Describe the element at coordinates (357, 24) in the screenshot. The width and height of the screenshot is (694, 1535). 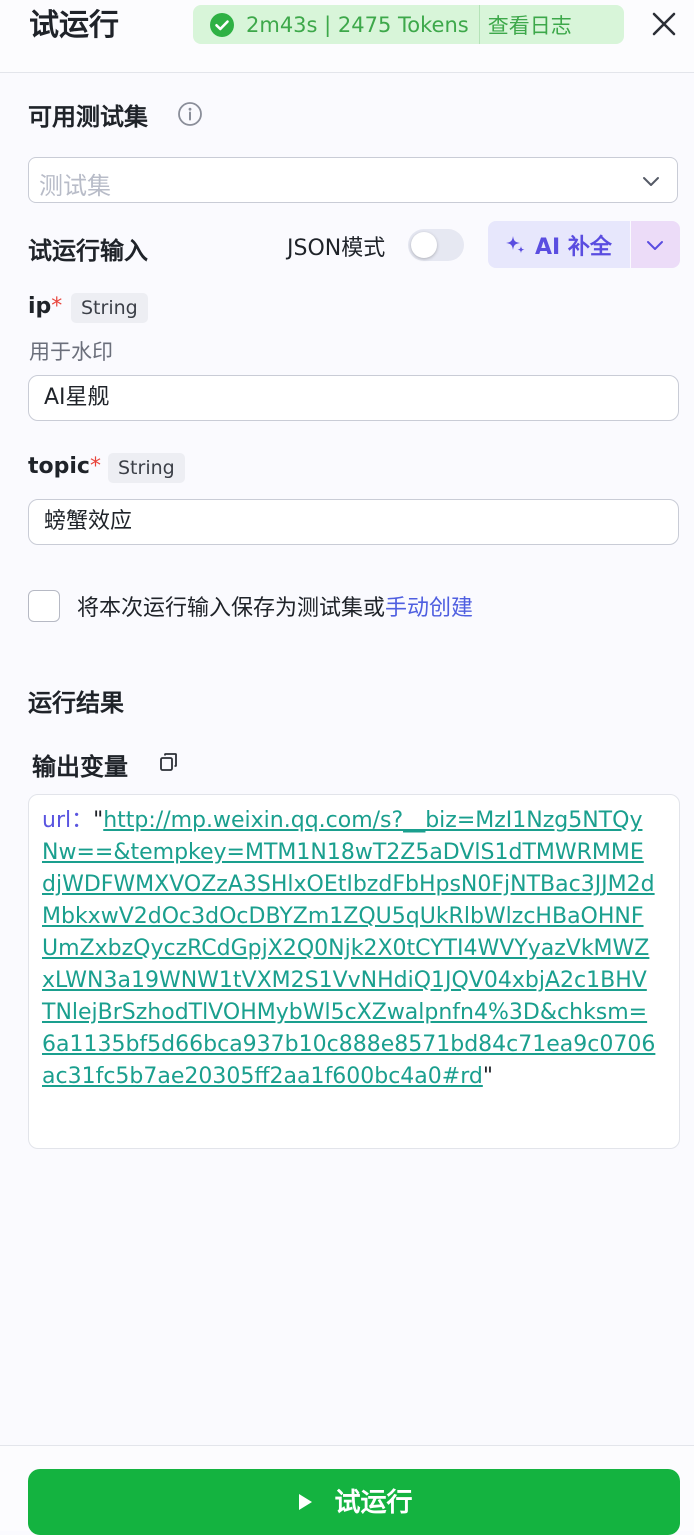
I see `run-status-text: 2m43s | 2475 Tokens` at that location.